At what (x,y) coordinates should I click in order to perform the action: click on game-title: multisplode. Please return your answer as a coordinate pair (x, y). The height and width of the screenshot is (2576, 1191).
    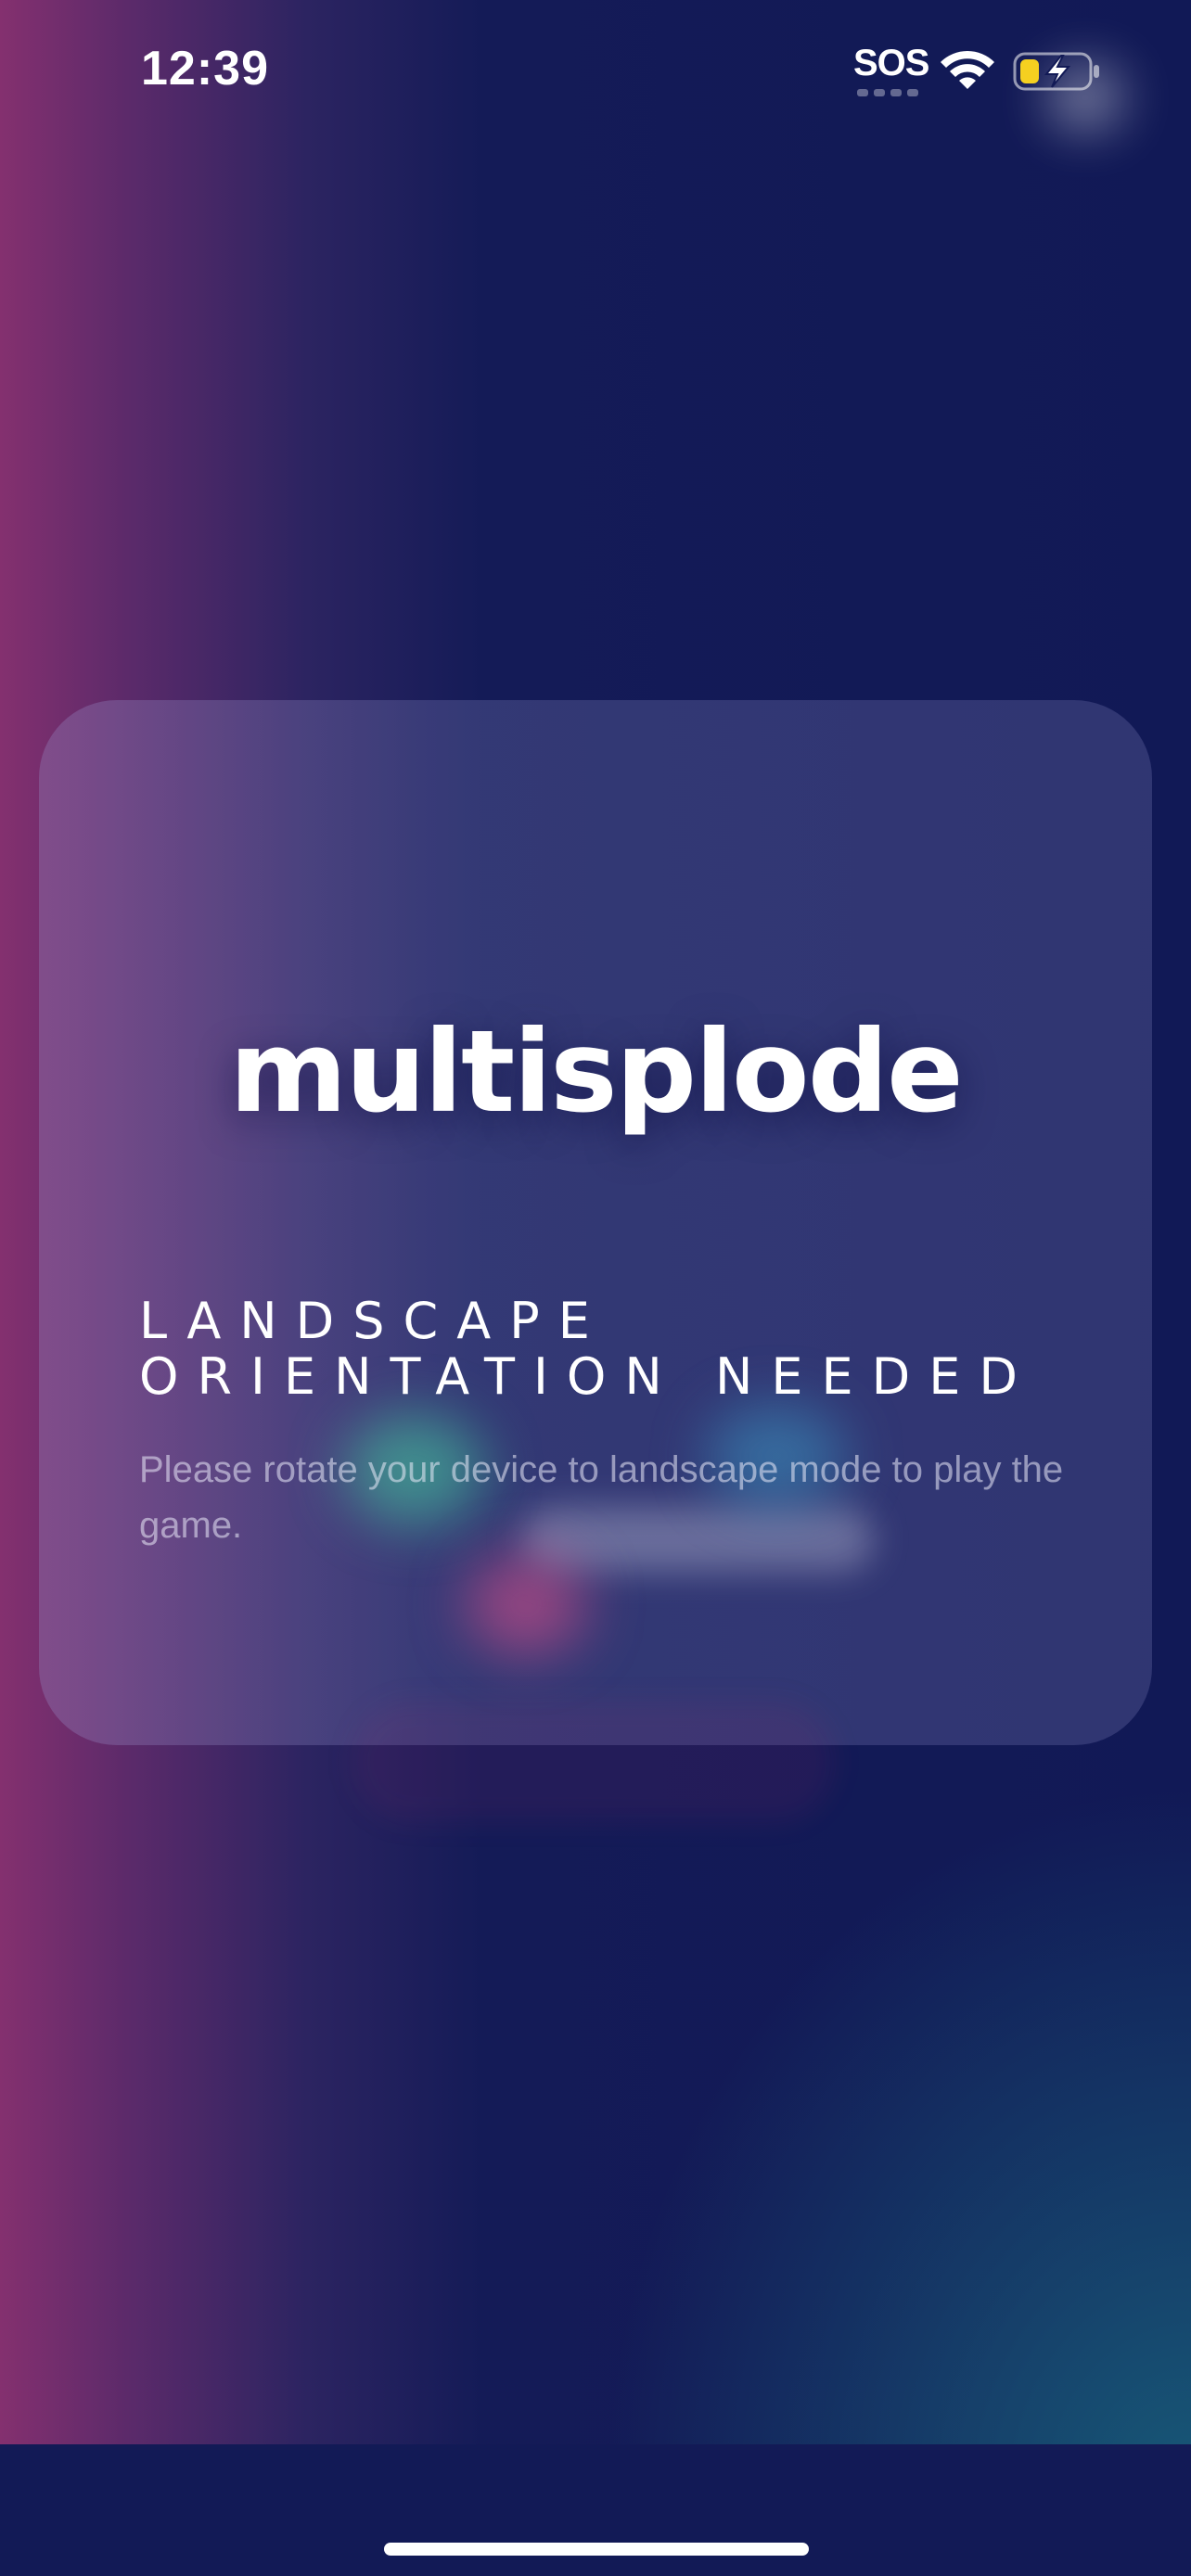
    Looking at the image, I should click on (597, 1072).